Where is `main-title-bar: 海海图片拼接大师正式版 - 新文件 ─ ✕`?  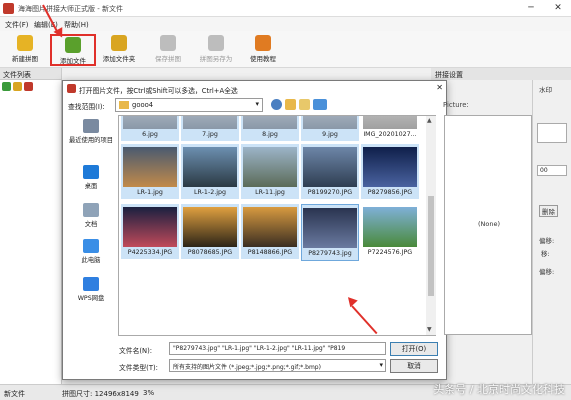 main-title-bar: 海海图片拼接大师正式版 - 新文件 ─ ✕ is located at coordinates (285, 8).